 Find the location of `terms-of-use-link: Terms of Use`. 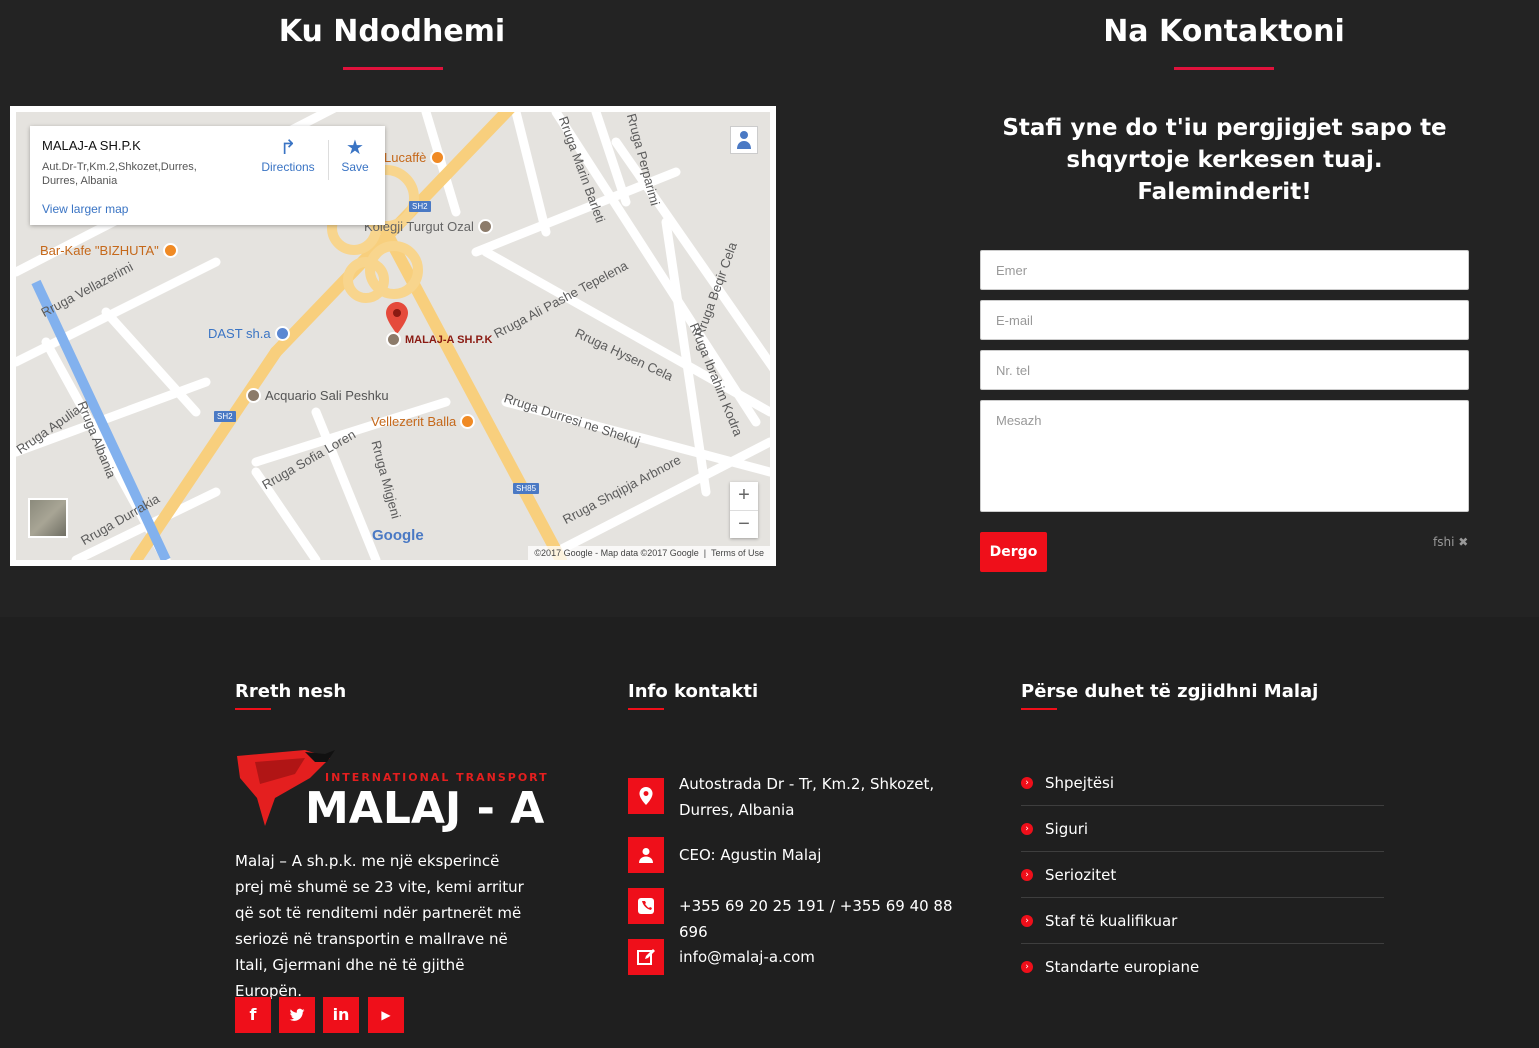

terms-of-use-link: Terms of Use is located at coordinates (737, 553).